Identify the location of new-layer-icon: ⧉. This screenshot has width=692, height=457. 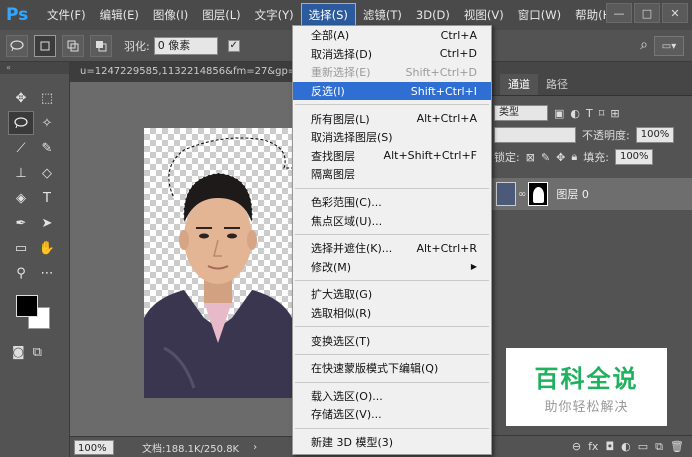
(659, 447).